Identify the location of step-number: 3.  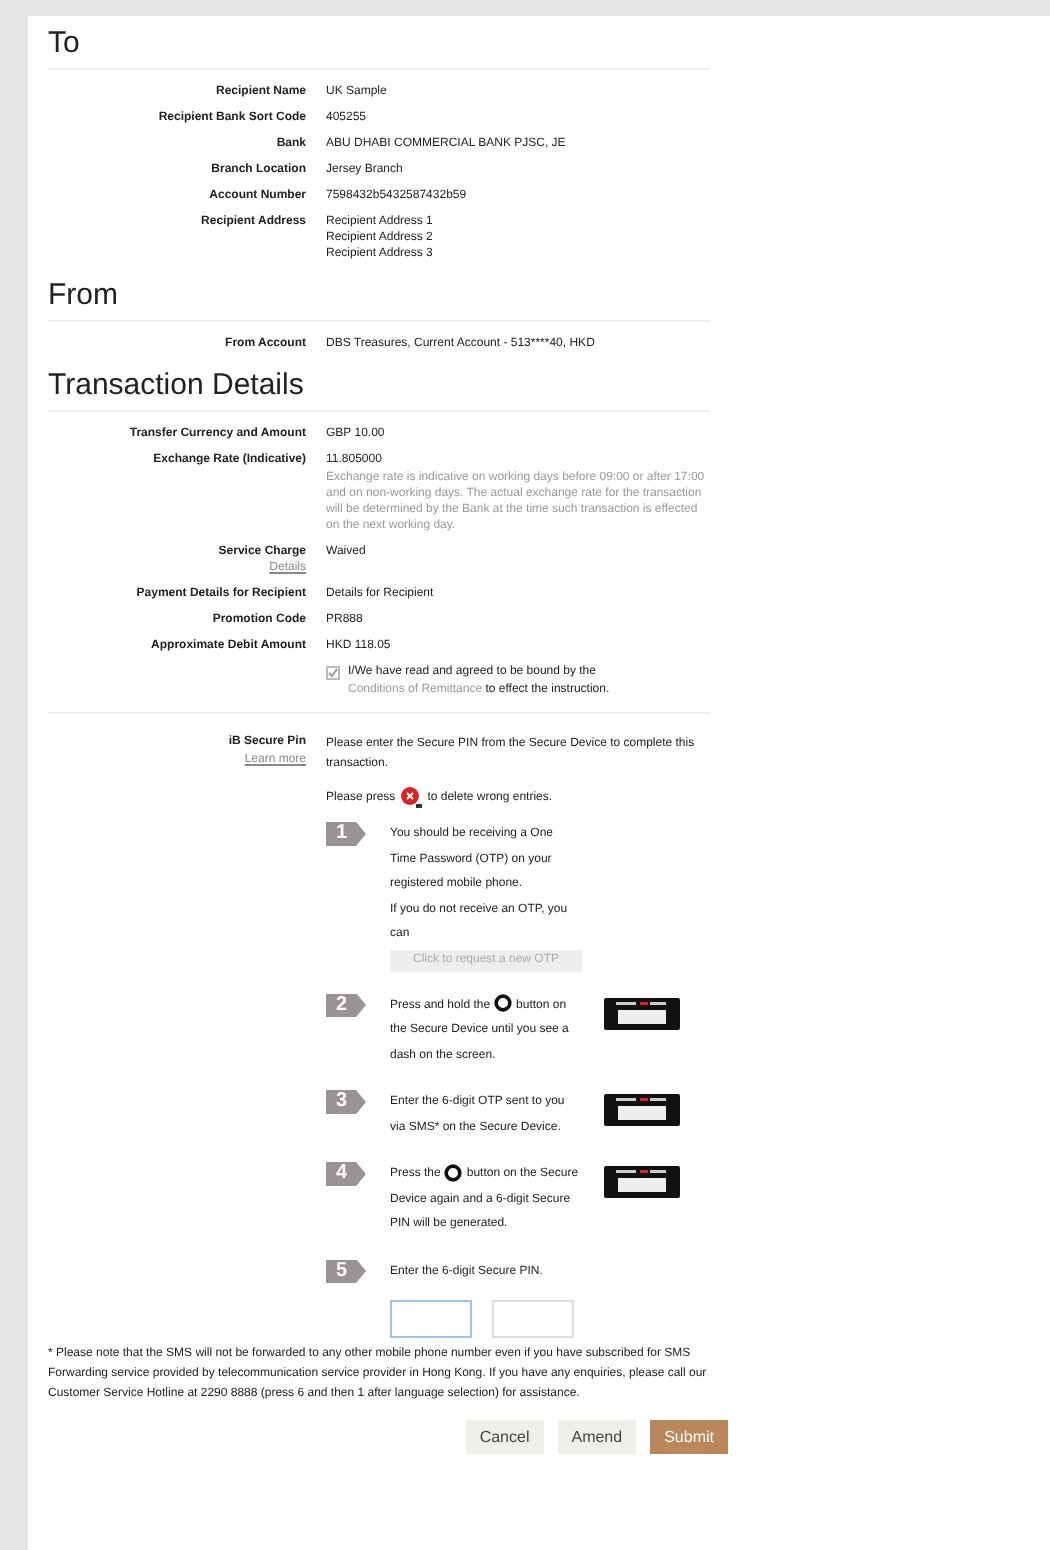
(346, 1102).